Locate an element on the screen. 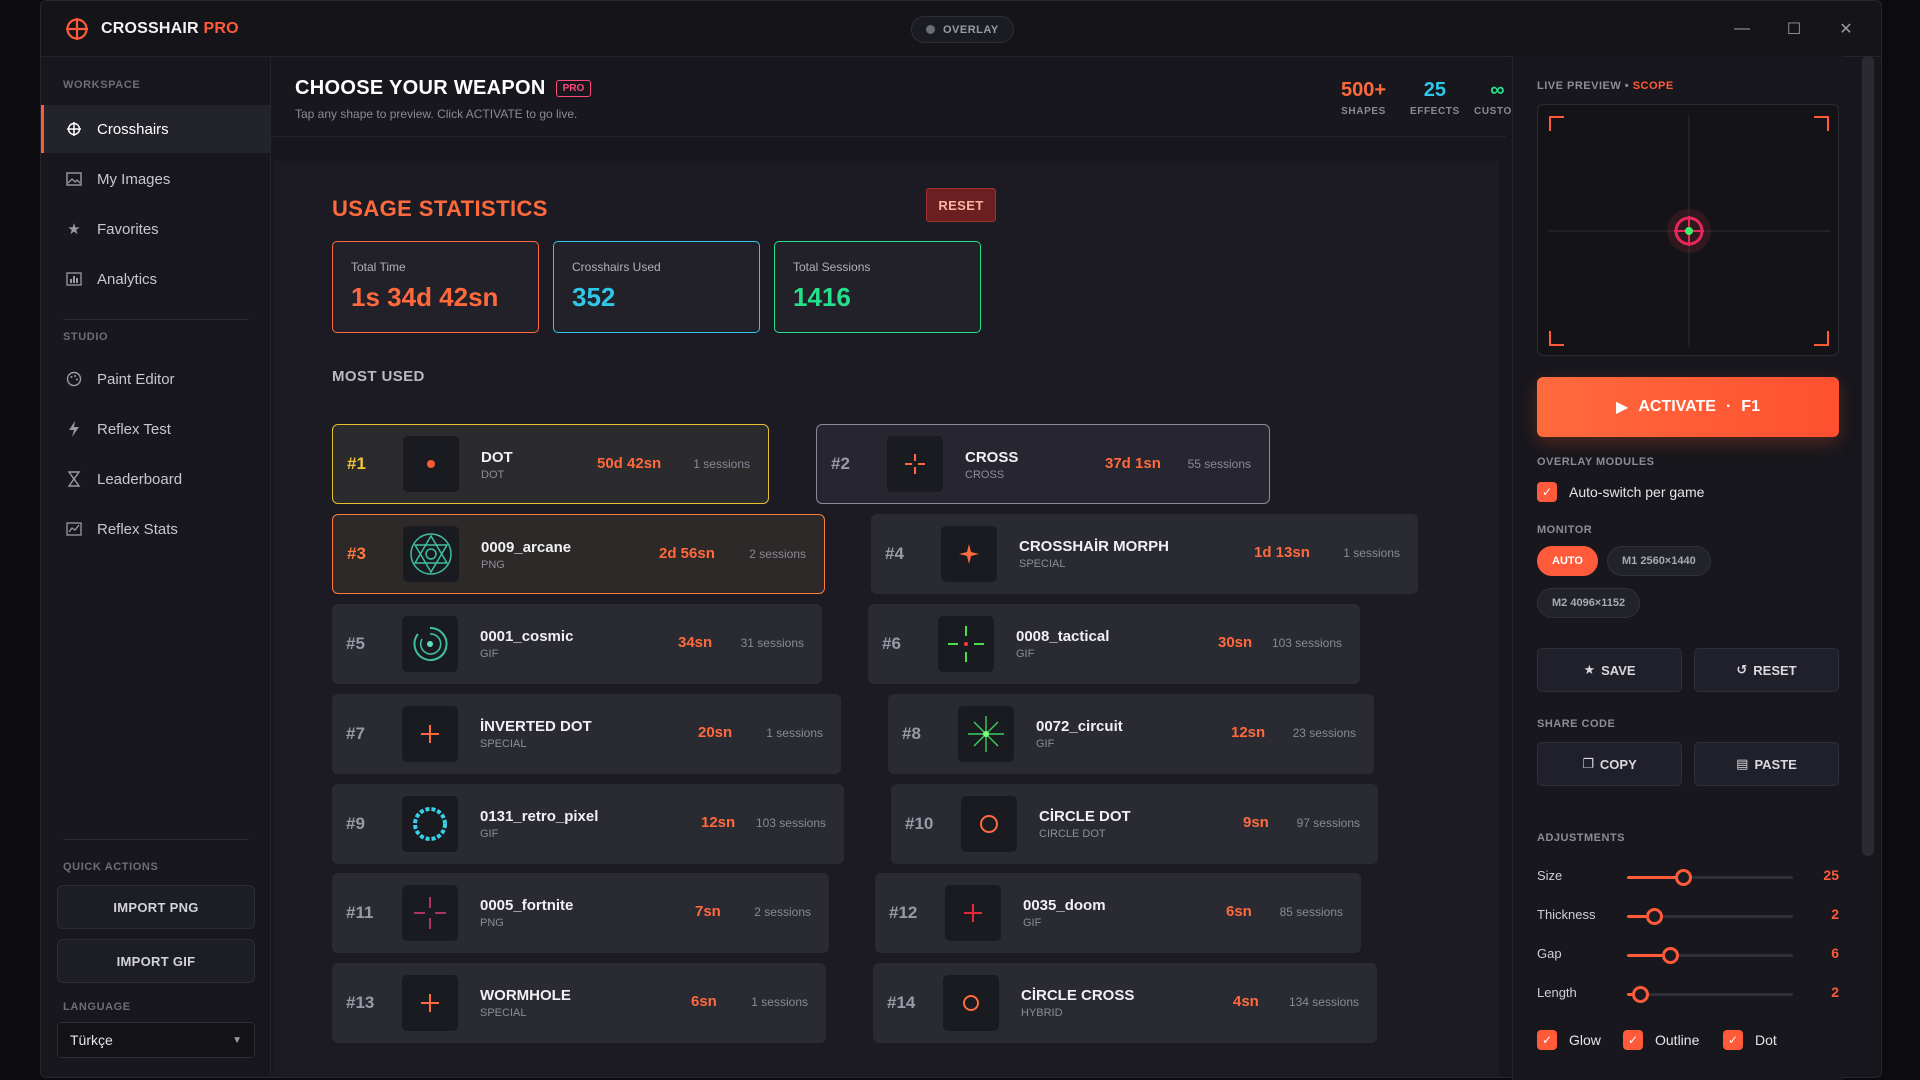  app-logo: CROSSHAIR PRO is located at coordinates (152, 29).